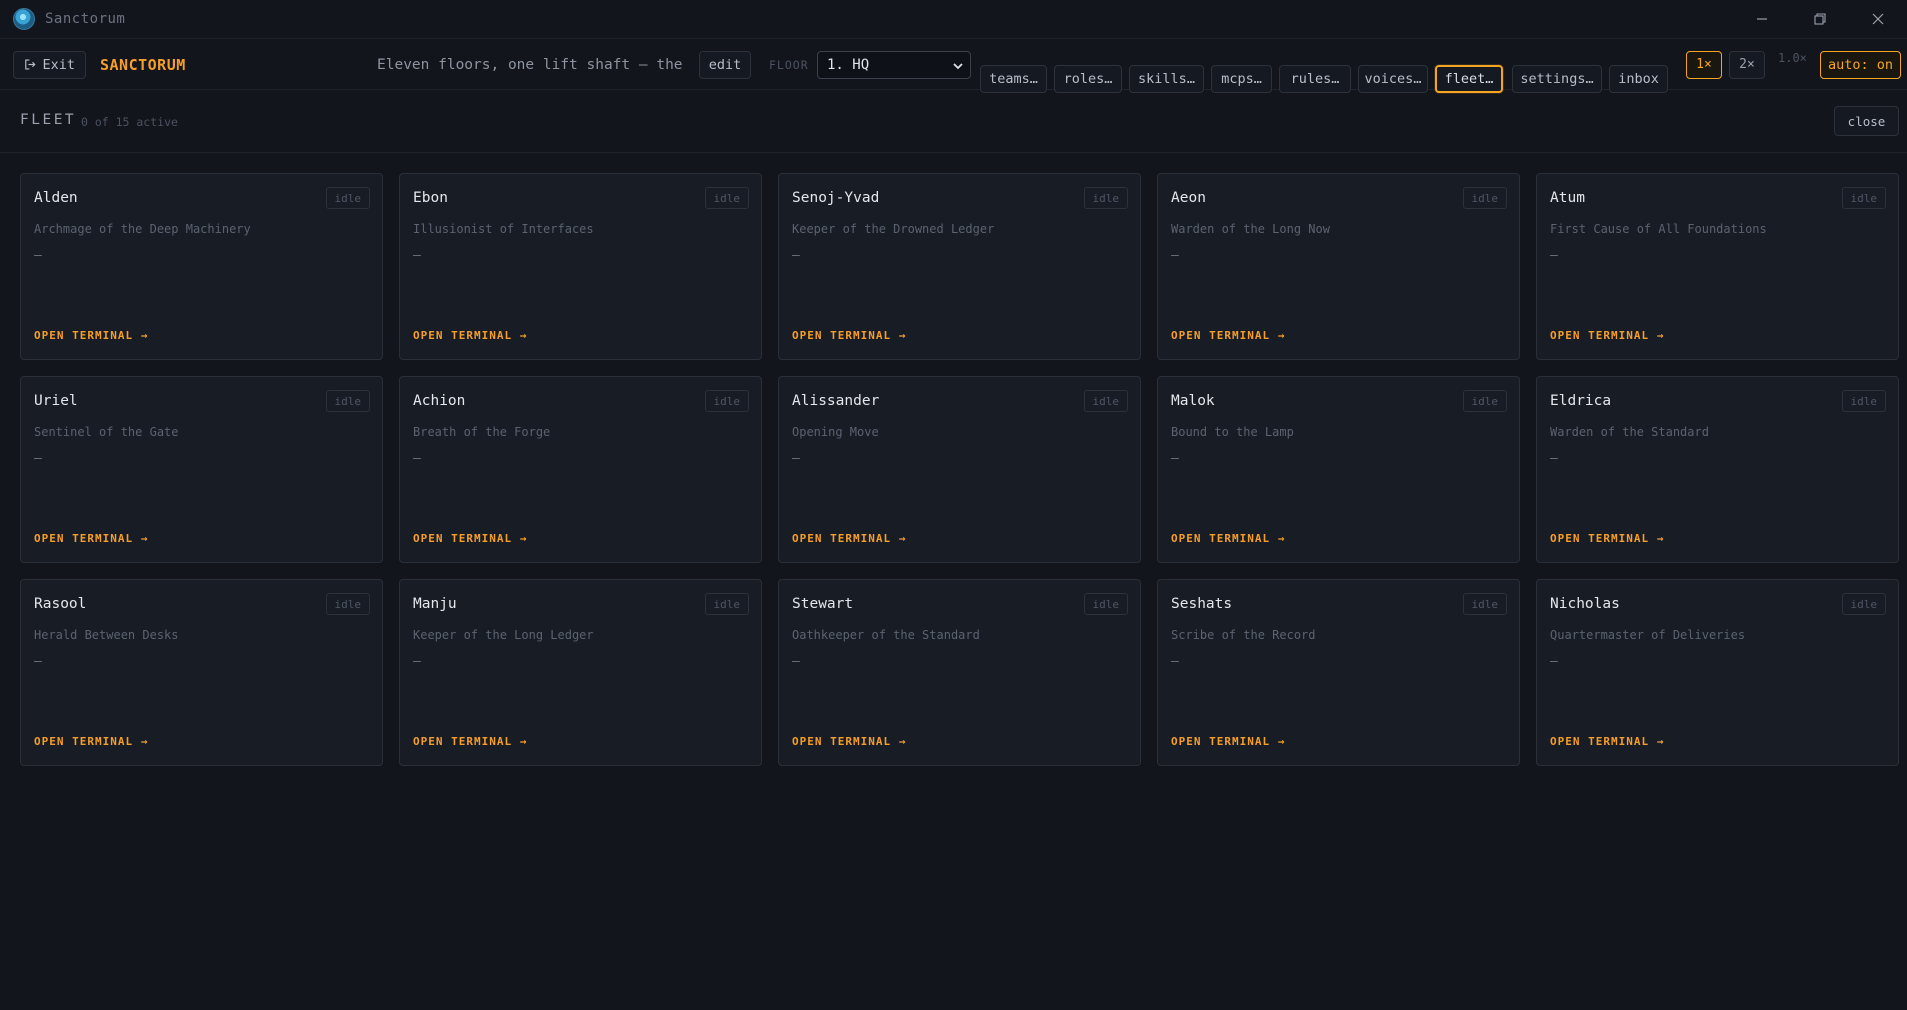 The image size is (1907, 1010). What do you see at coordinates (129, 122) in the screenshot?
I see `fleet-active-count: 0 of 15 active` at bounding box center [129, 122].